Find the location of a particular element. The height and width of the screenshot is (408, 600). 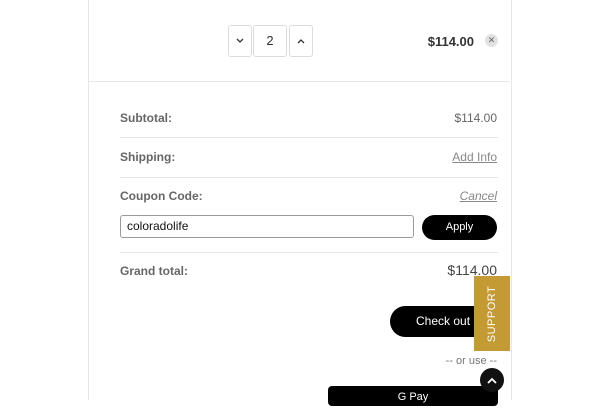

support-tab-label: SUPPORT is located at coordinates (492, 313).